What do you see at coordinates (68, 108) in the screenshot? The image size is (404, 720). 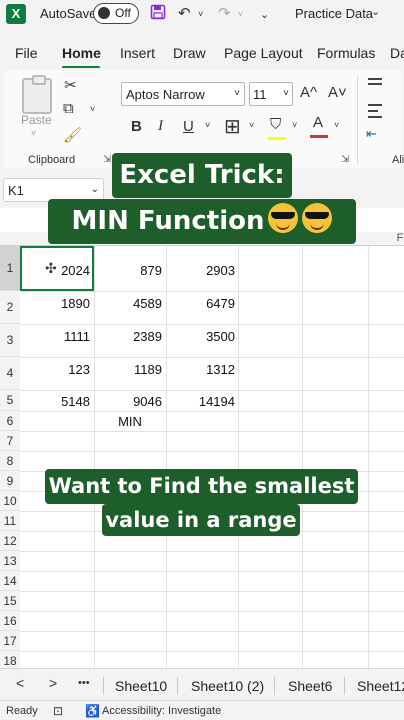 I see `copy-icon: ⧉` at bounding box center [68, 108].